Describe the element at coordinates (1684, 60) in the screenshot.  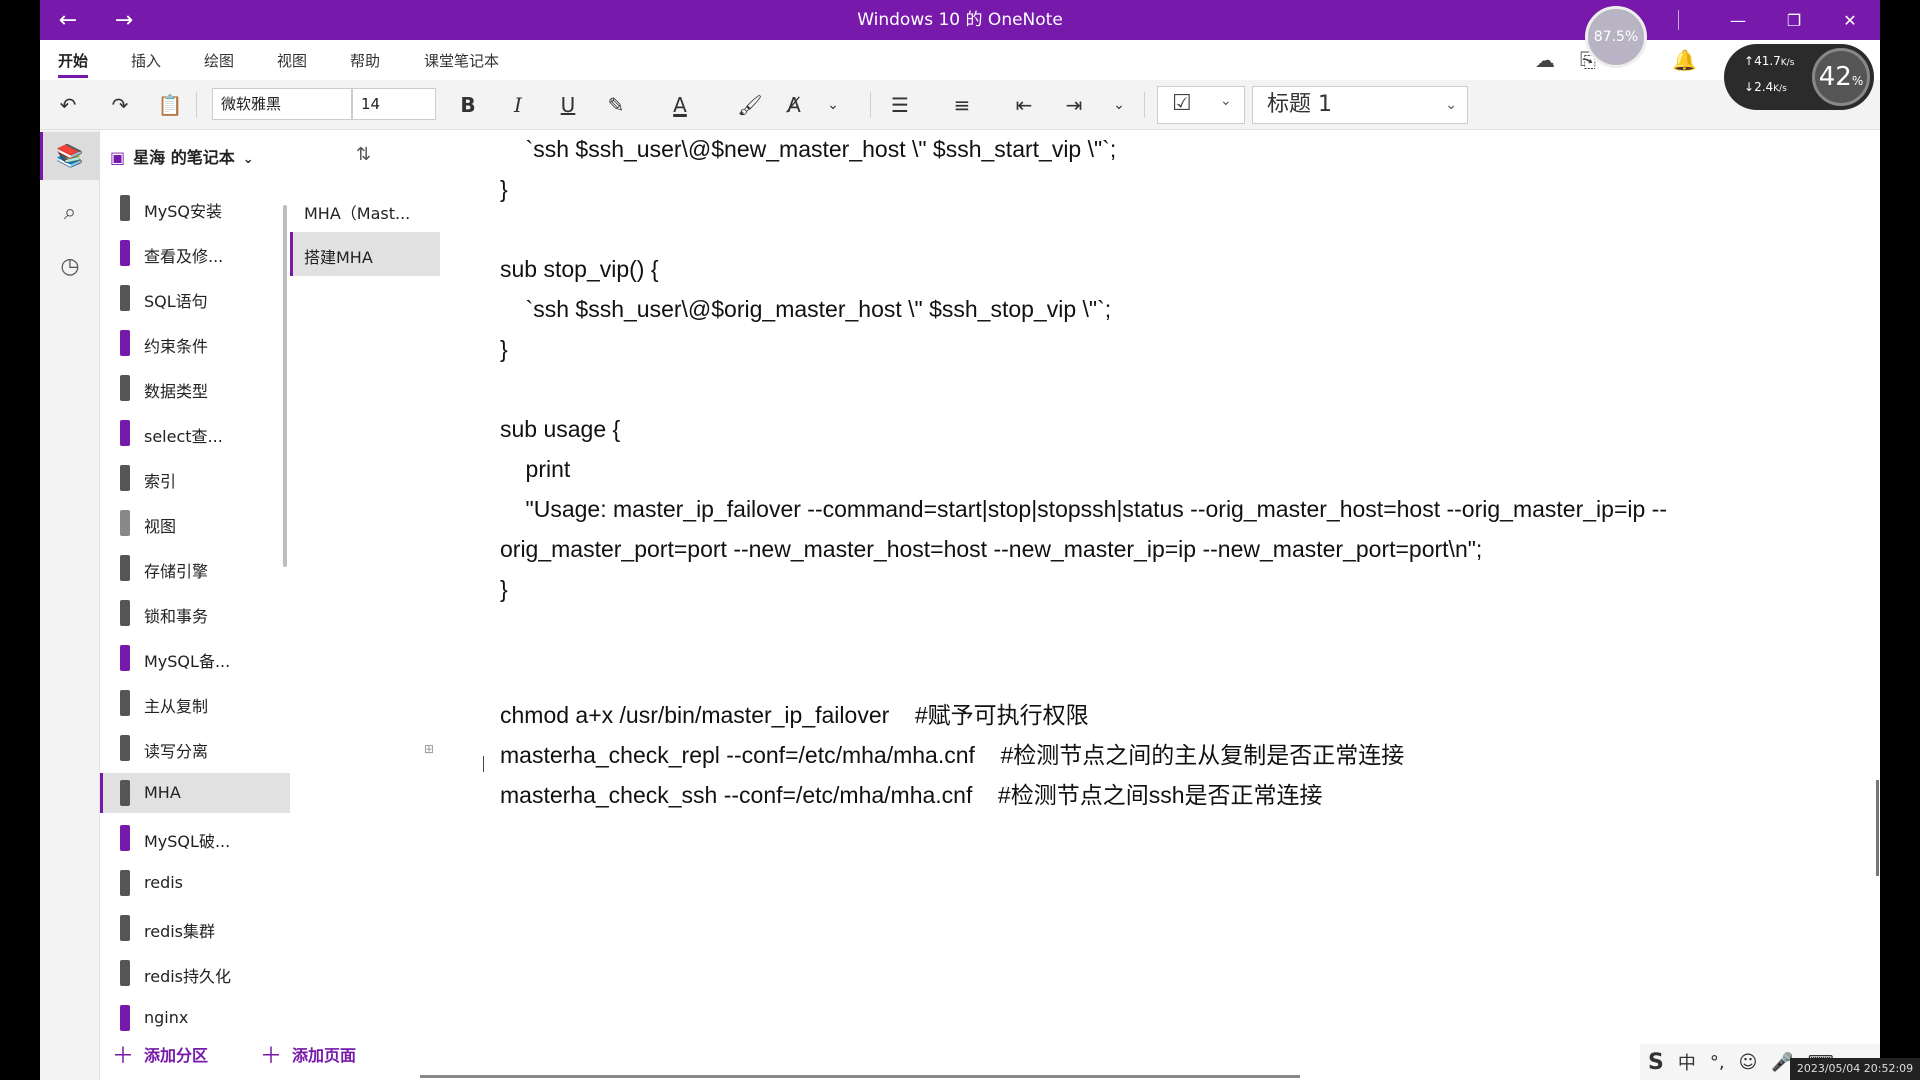
I see `bell-icon: 🔔` at that location.